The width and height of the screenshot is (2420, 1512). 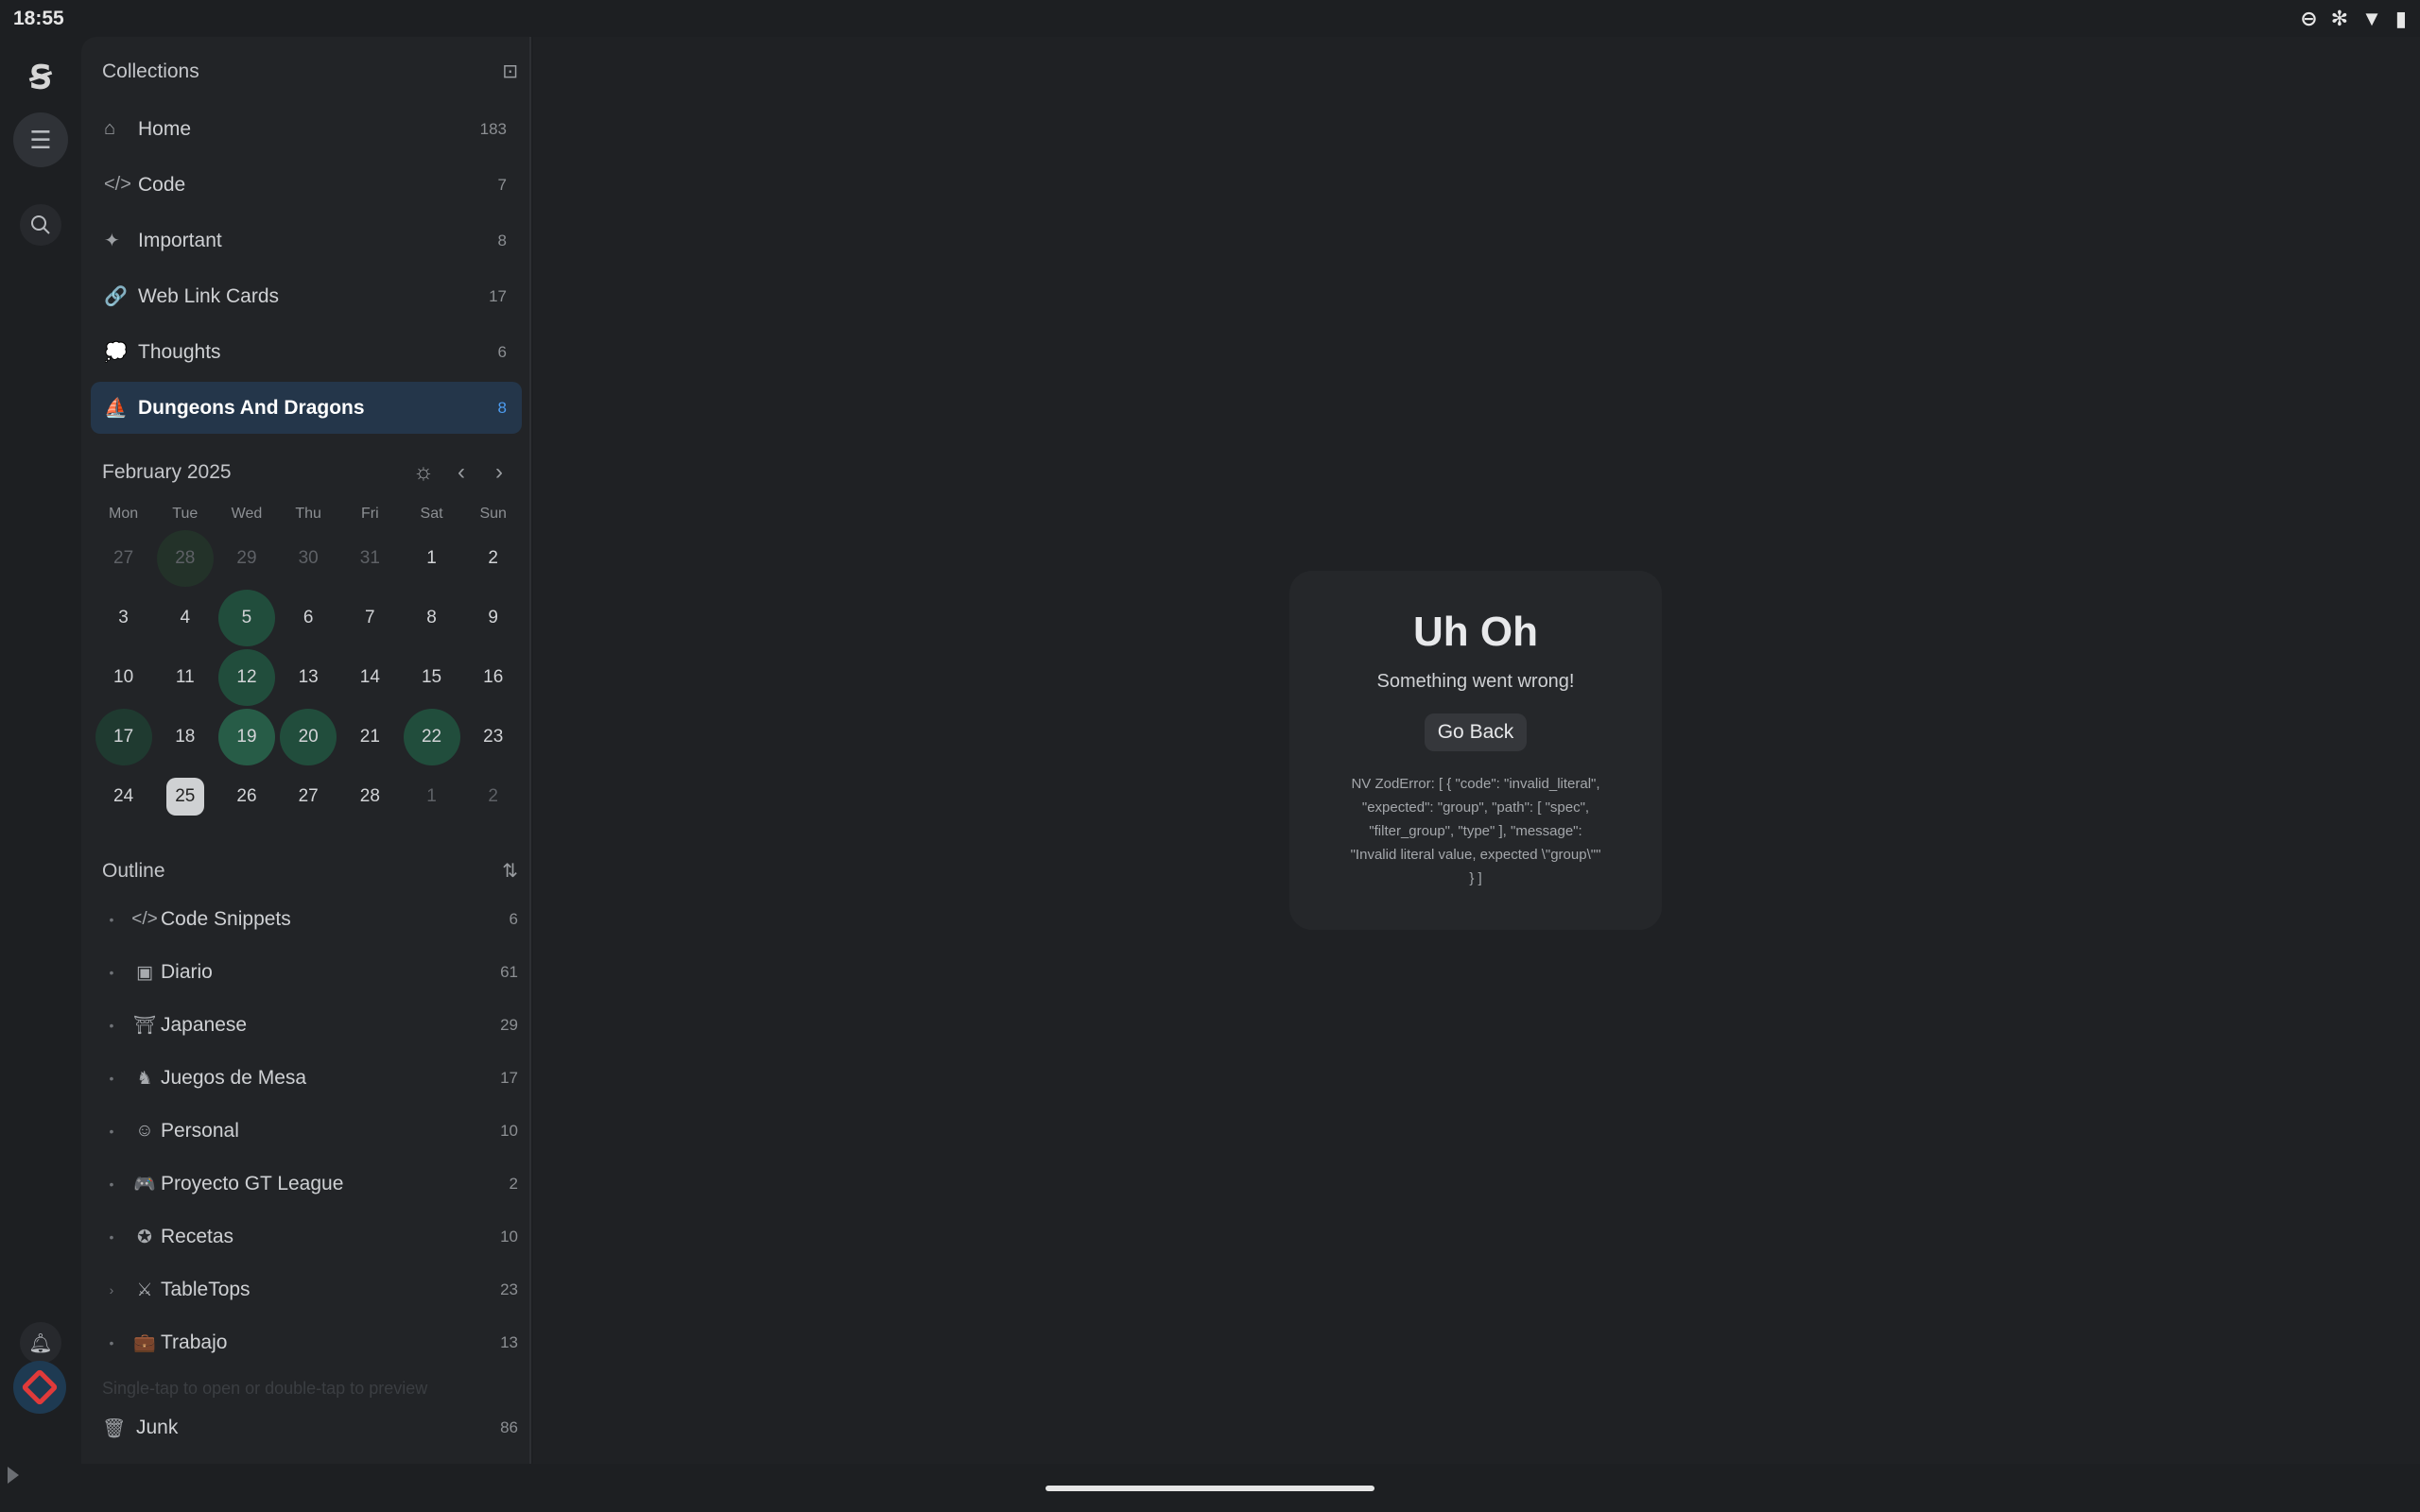 I want to click on calendar-day: 29, so click(x=247, y=558).